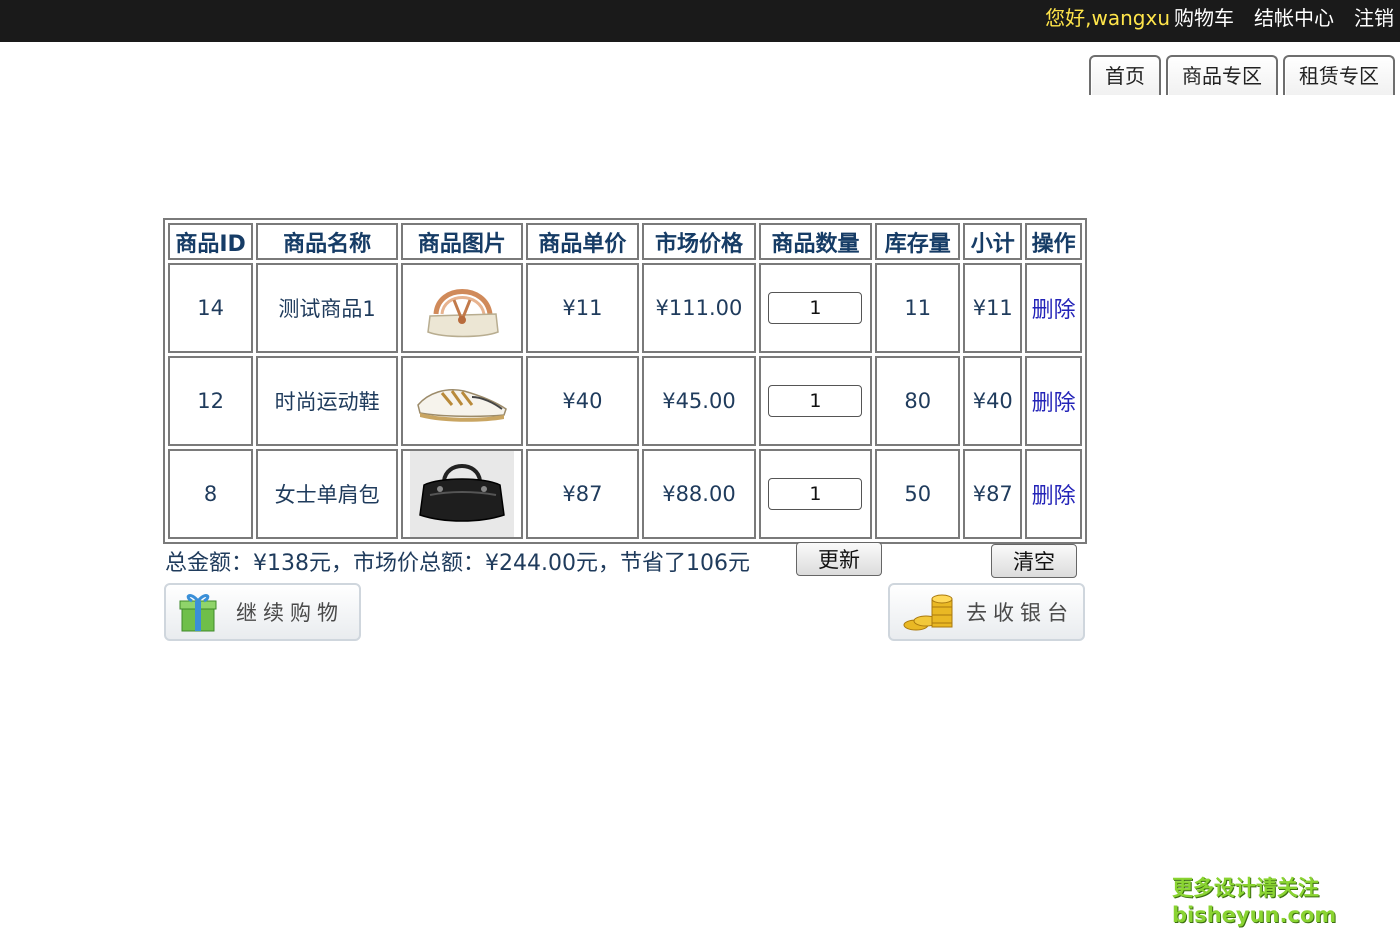  I want to click on handbag-image, so click(462, 308).